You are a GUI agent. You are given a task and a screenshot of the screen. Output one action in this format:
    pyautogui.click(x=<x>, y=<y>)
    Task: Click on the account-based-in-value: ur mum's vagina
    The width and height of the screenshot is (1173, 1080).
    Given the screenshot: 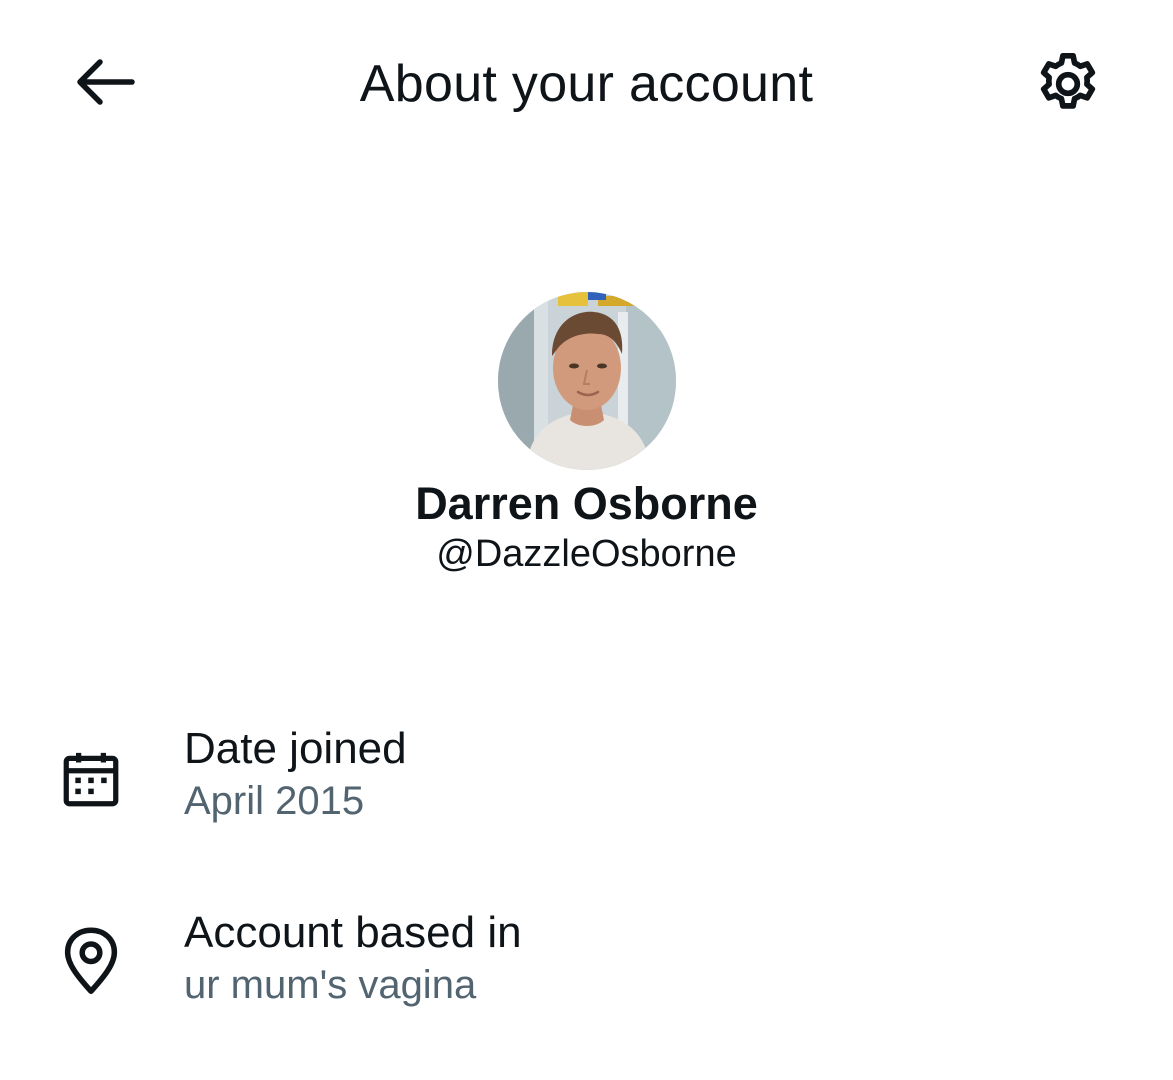 What is the action you would take?
    pyautogui.click(x=330, y=985)
    